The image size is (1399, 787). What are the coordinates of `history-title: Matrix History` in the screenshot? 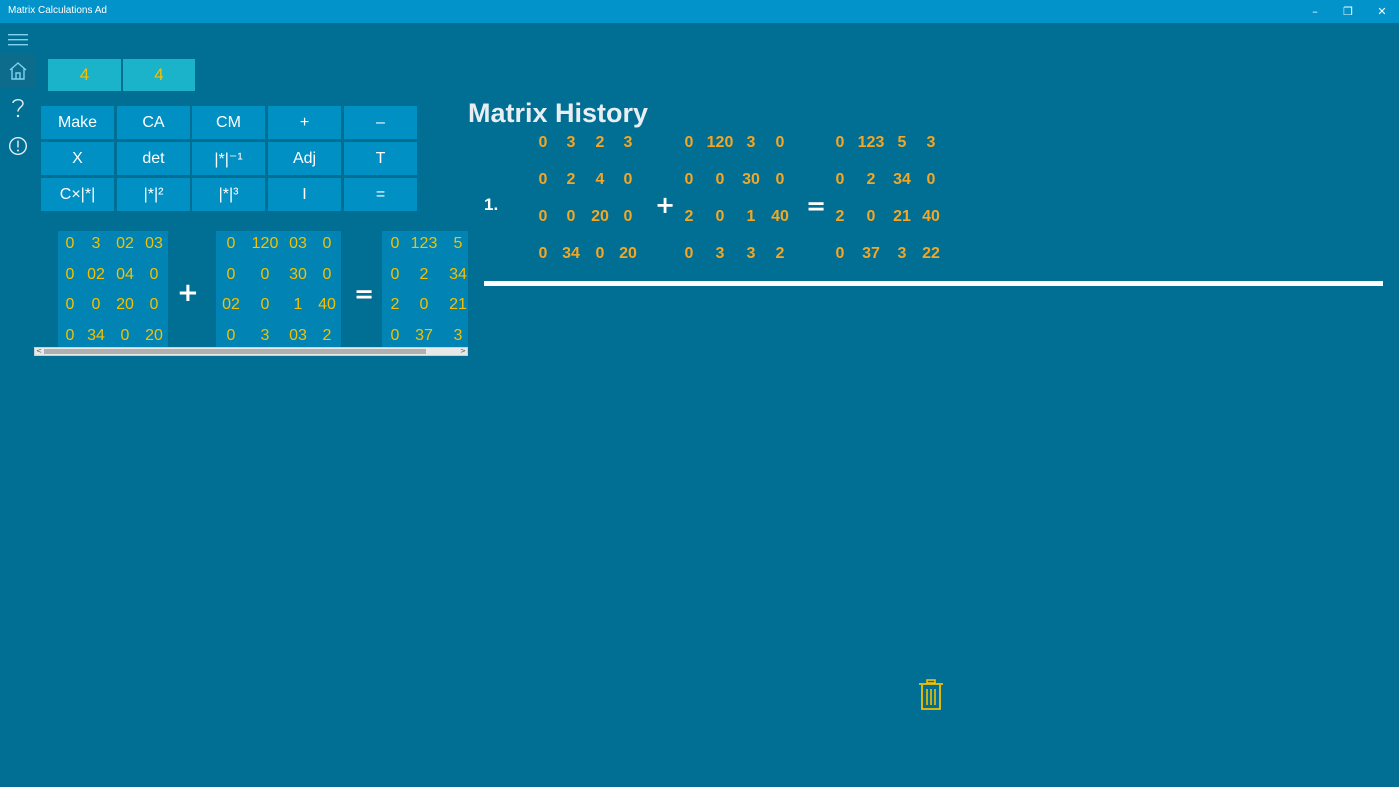 It's located at (558, 113).